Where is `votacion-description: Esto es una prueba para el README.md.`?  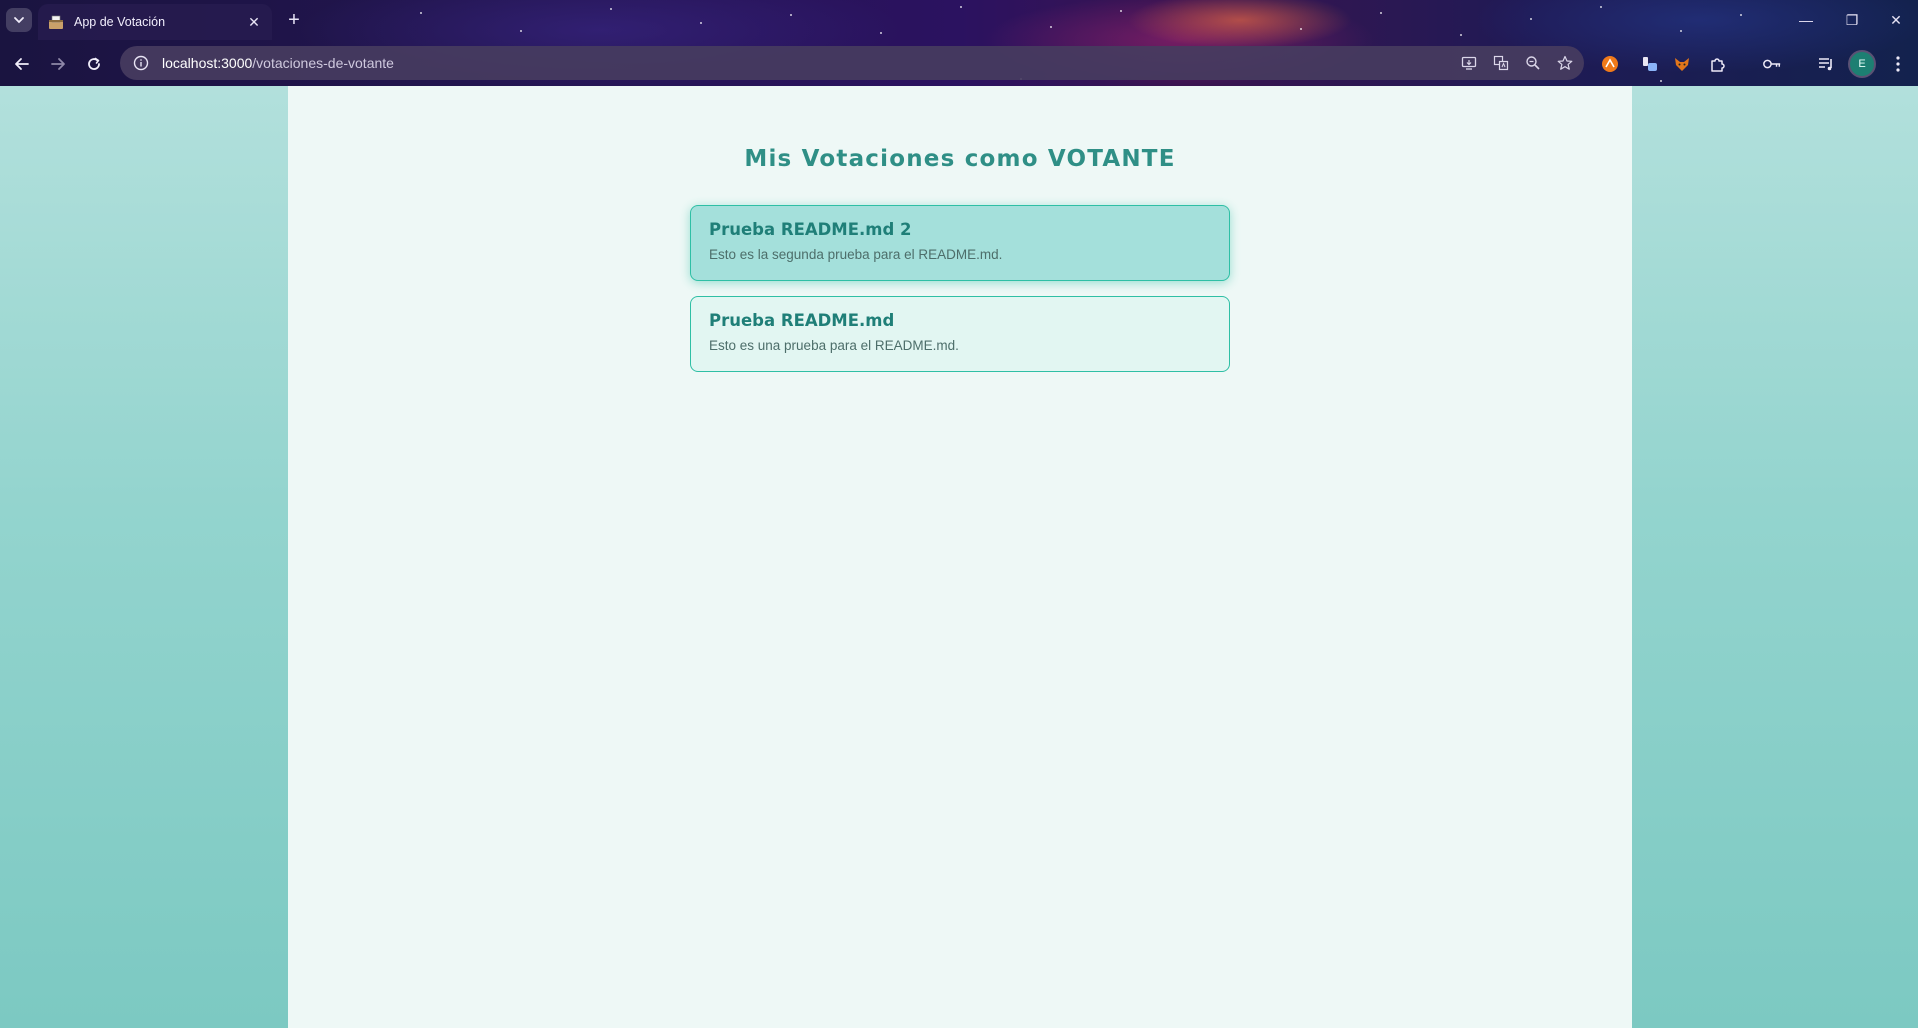 votacion-description: Esto es una prueba para el README.md. is located at coordinates (834, 345).